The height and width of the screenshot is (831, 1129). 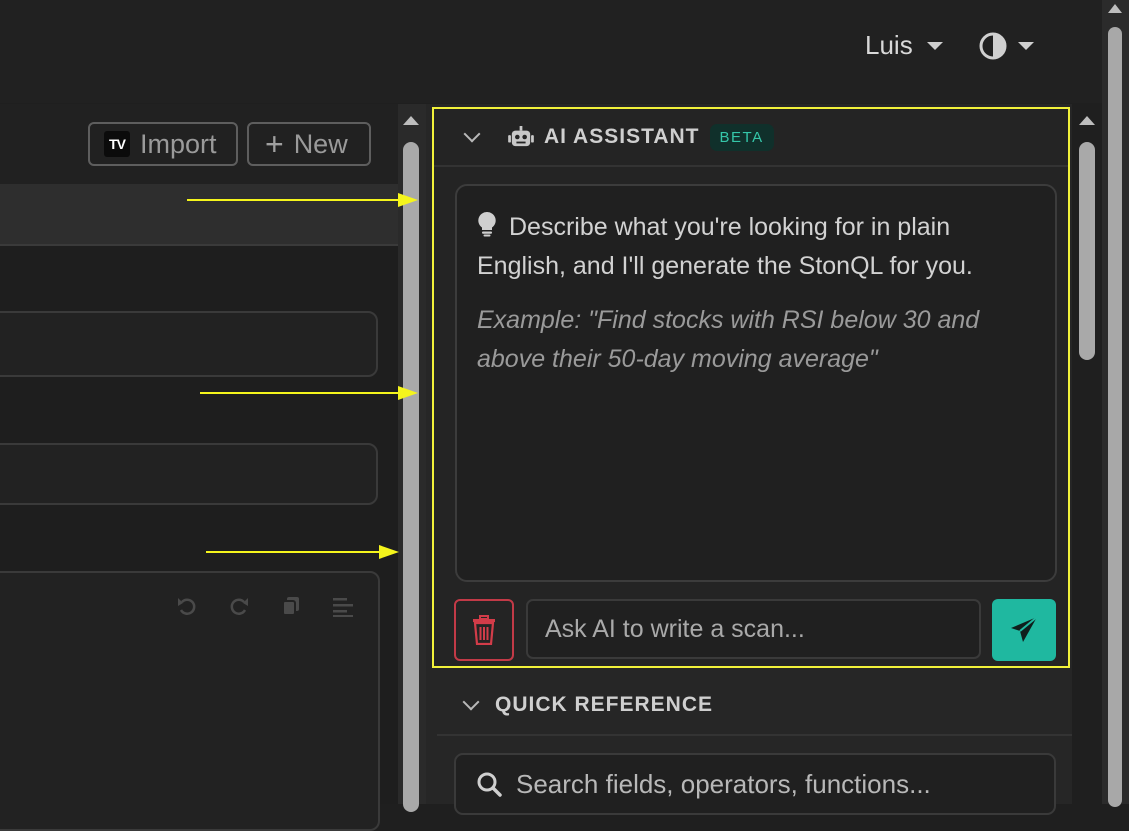 I want to click on ai-assistant-title: AI ASSISTANT, so click(x=622, y=136).